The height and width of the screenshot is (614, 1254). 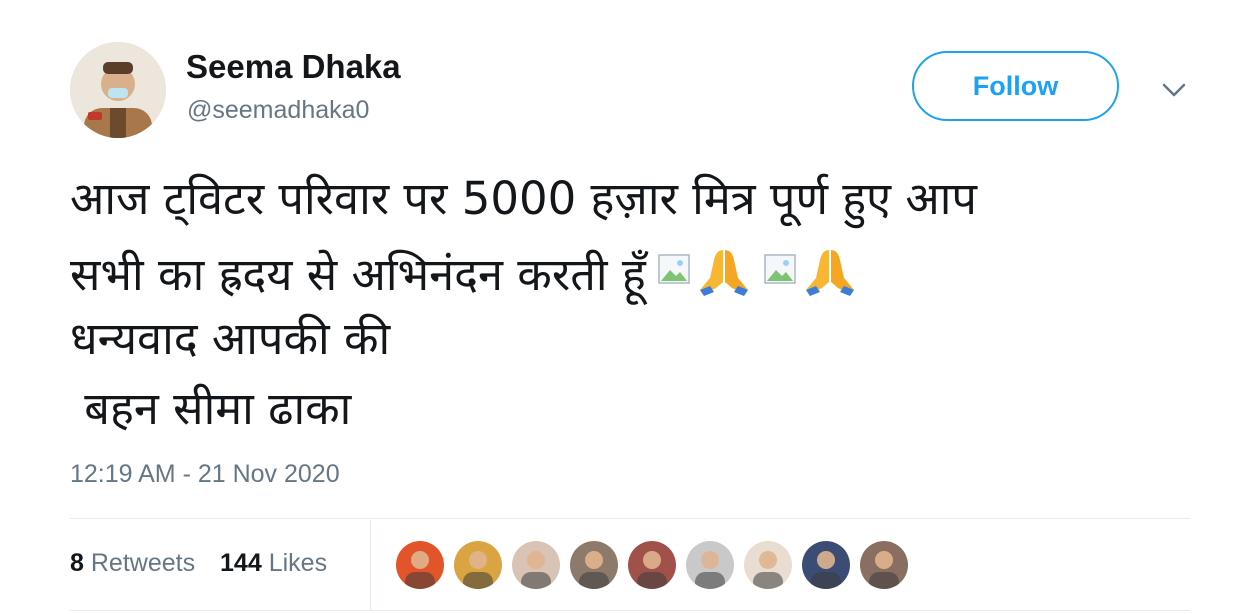 I want to click on user-avatar-icon, so click(x=118, y=90).